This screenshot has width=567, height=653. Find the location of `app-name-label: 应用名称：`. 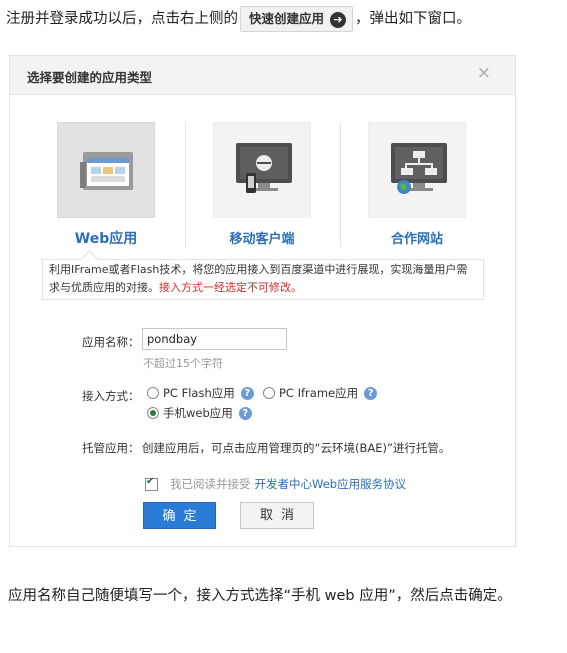

app-name-label: 应用名称： is located at coordinates (111, 342).